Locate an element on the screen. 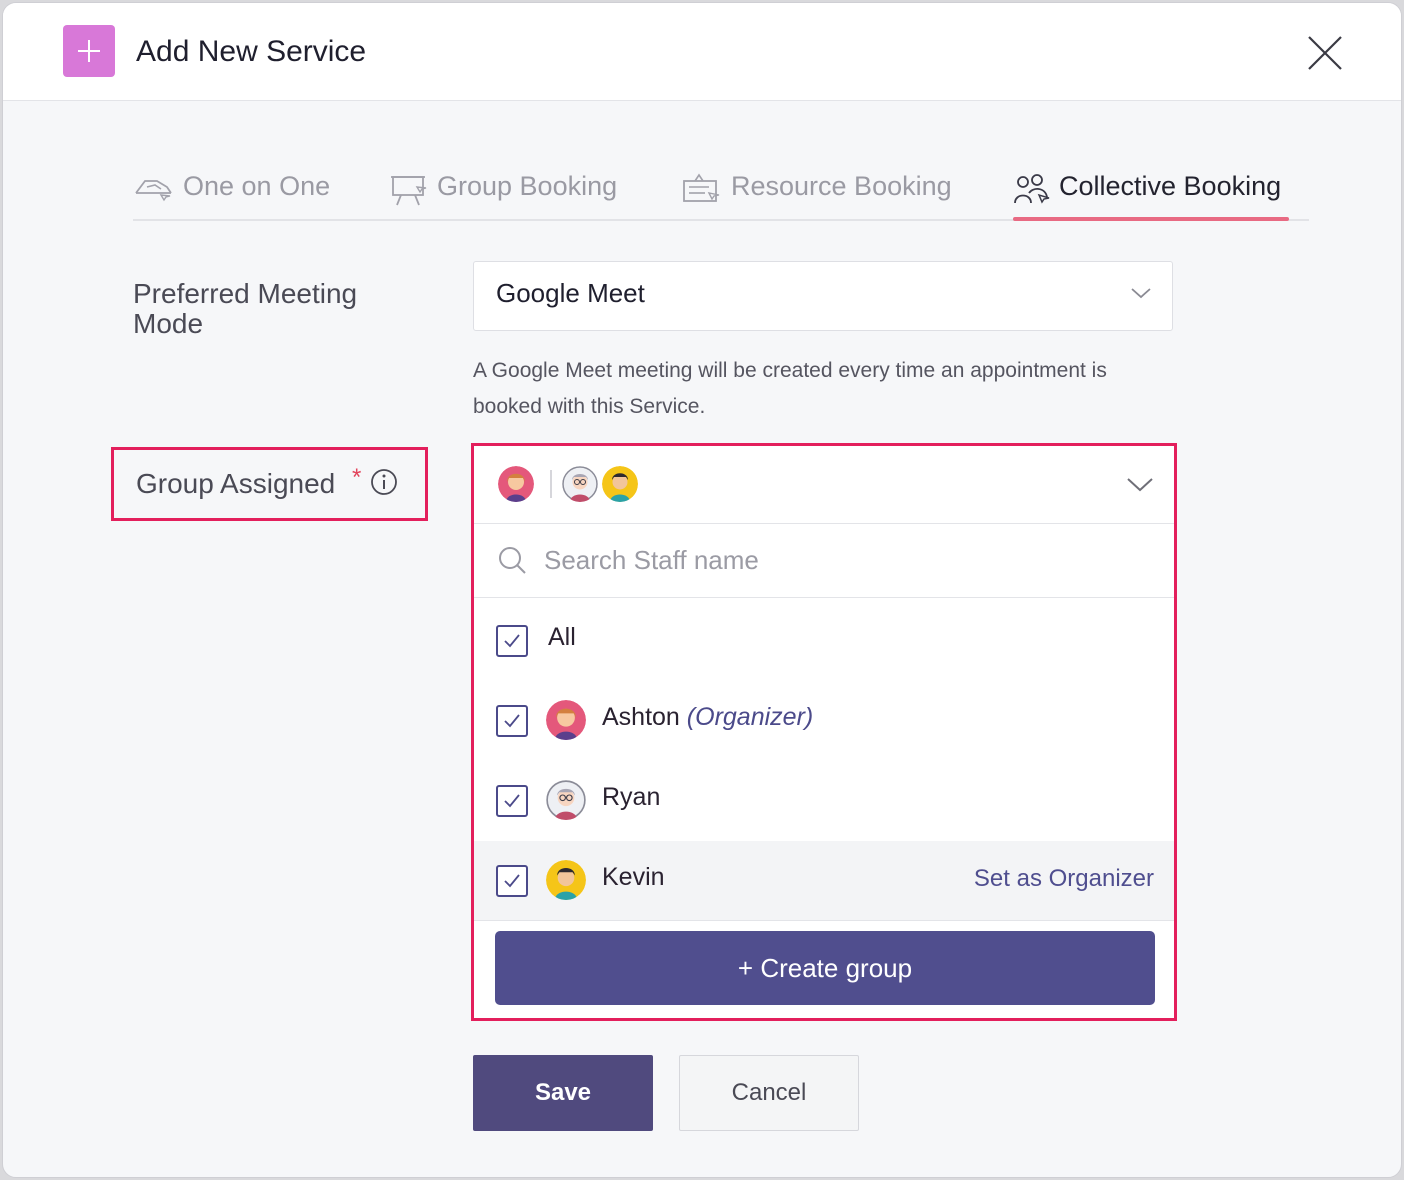 The height and width of the screenshot is (1180, 1404). checkbox-ashton is located at coordinates (512, 721).